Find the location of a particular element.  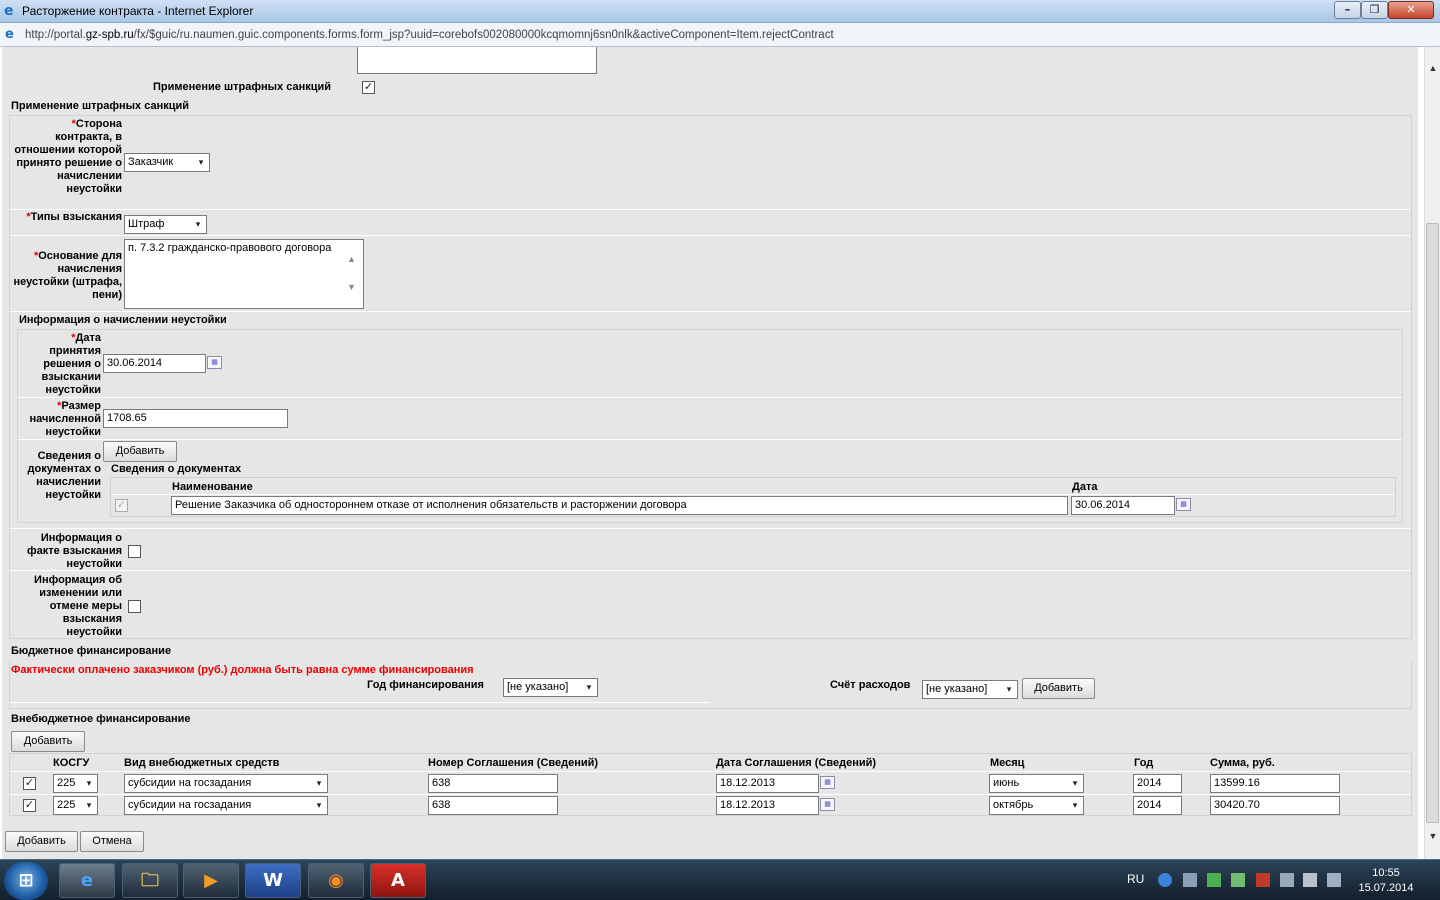

taskbar-ie-icon: e is located at coordinates (87, 880).